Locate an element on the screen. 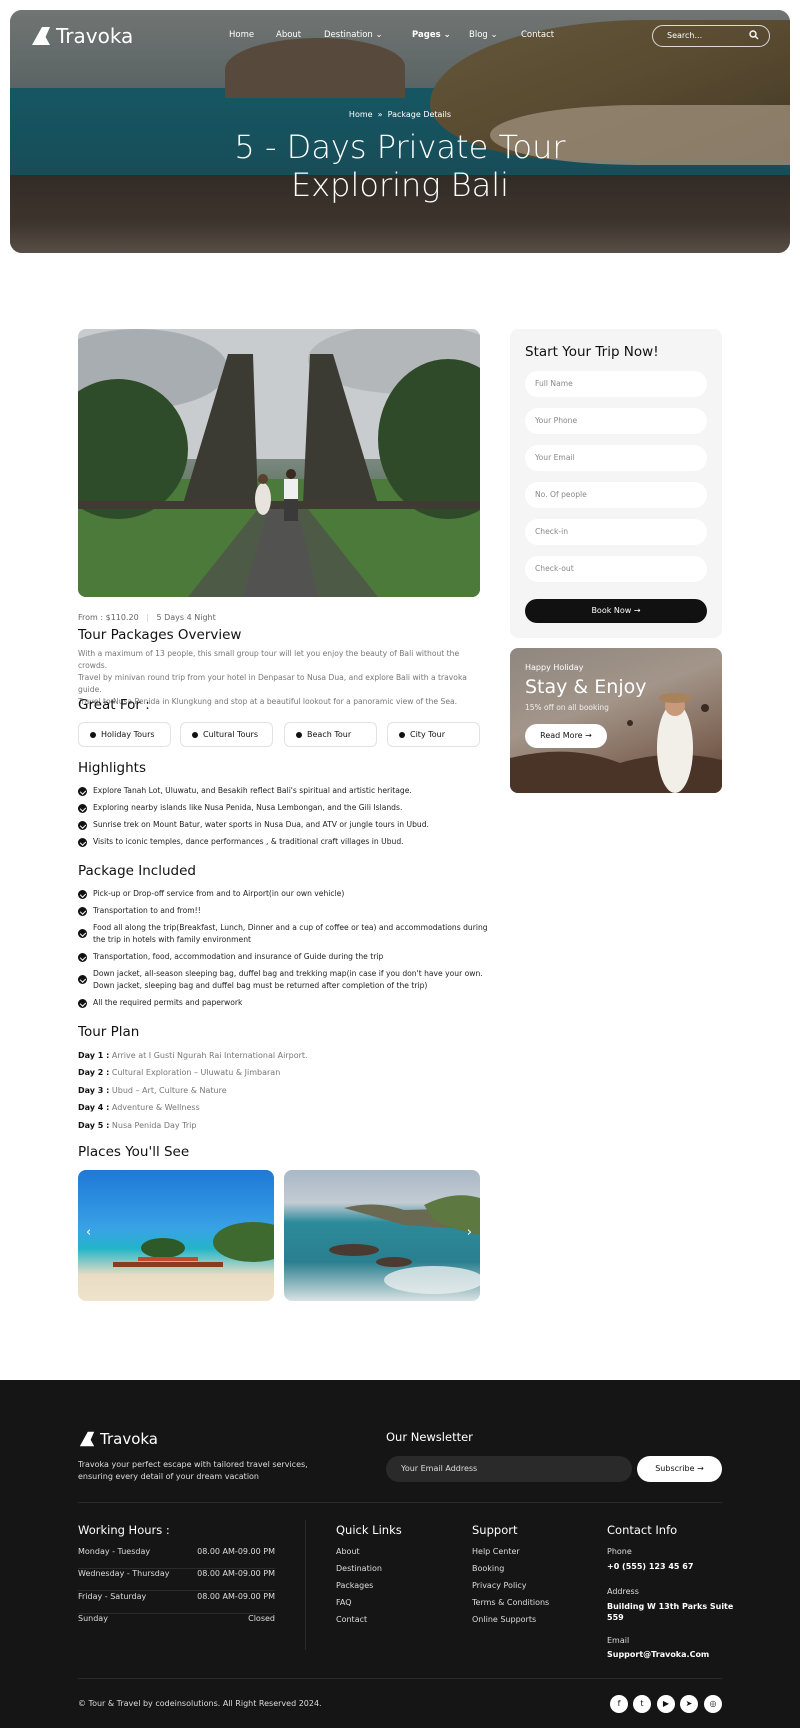 The width and height of the screenshot is (800, 1728). search-icon is located at coordinates (754, 35).